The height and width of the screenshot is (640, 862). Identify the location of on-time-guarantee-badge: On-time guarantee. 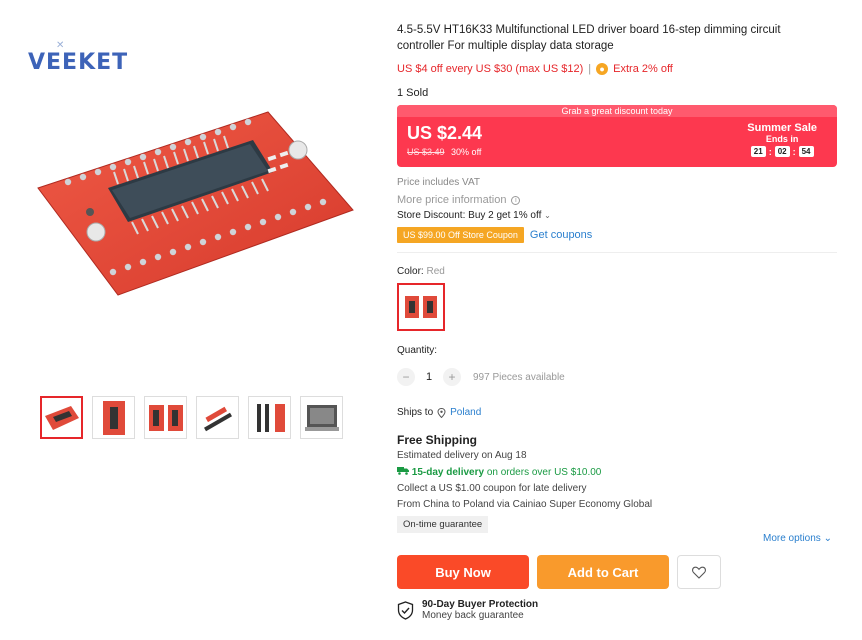
(443, 524).